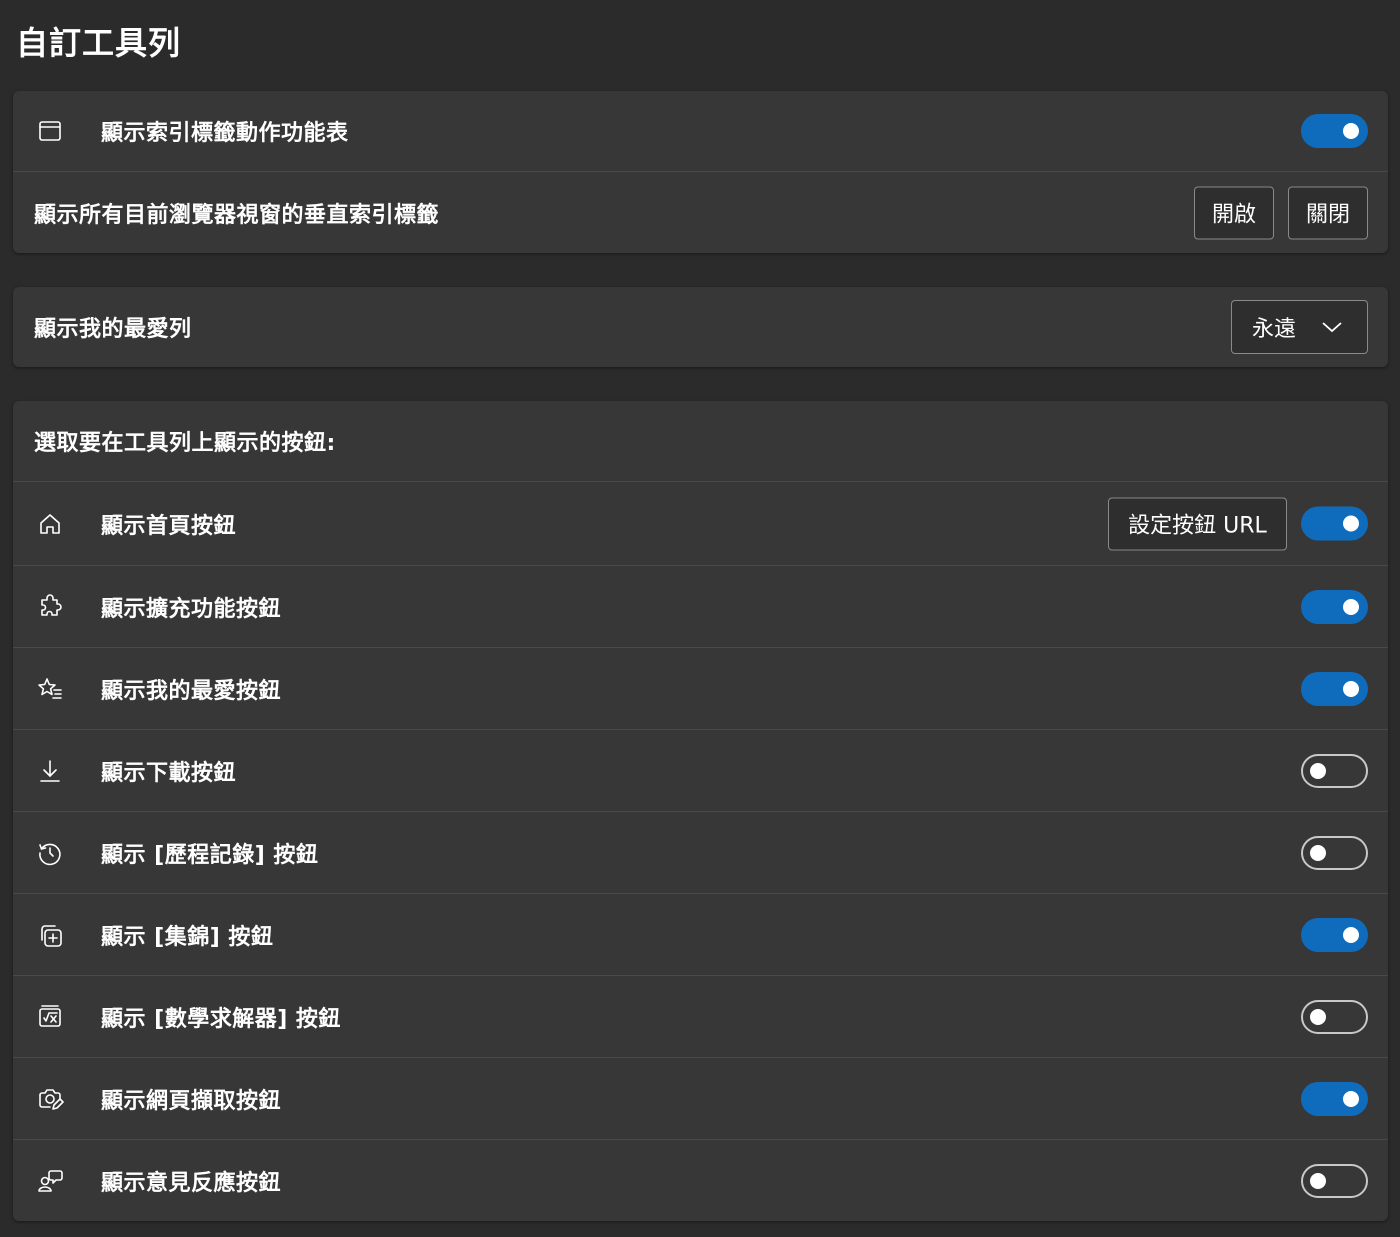 The width and height of the screenshot is (1400, 1237). What do you see at coordinates (1334, 606) in the screenshot?
I see `extensions-button-toggle` at bounding box center [1334, 606].